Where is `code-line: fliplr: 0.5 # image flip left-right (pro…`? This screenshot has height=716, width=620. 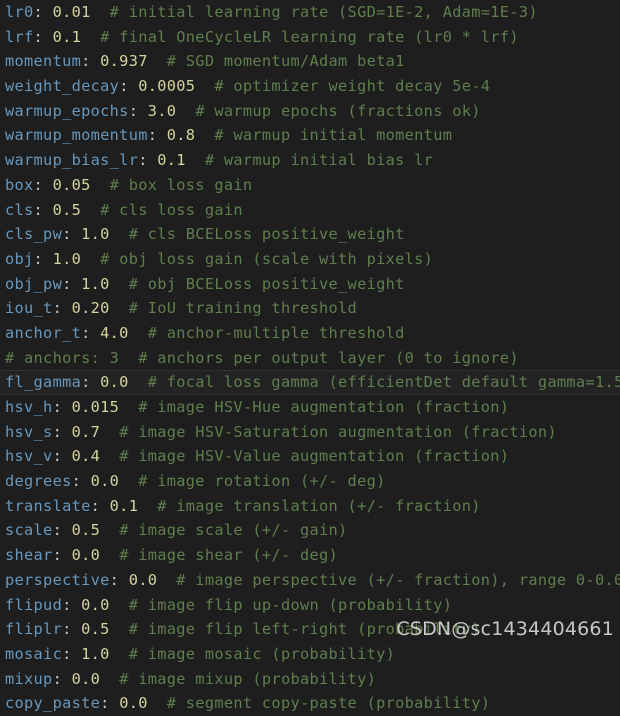 code-line: fliplr: 0.5 # image flip left-right (pro… is located at coordinates (310, 629).